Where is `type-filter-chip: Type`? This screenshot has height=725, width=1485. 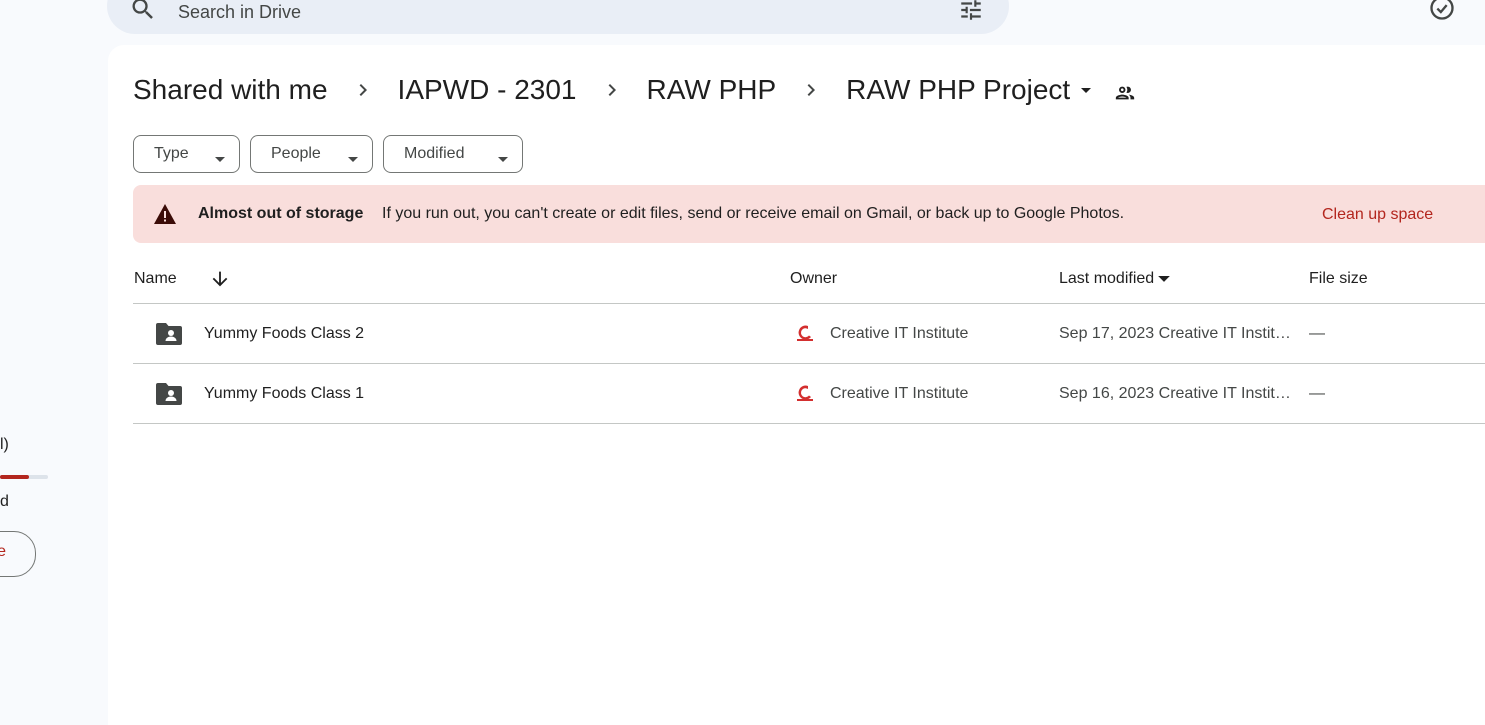 type-filter-chip: Type is located at coordinates (186, 154).